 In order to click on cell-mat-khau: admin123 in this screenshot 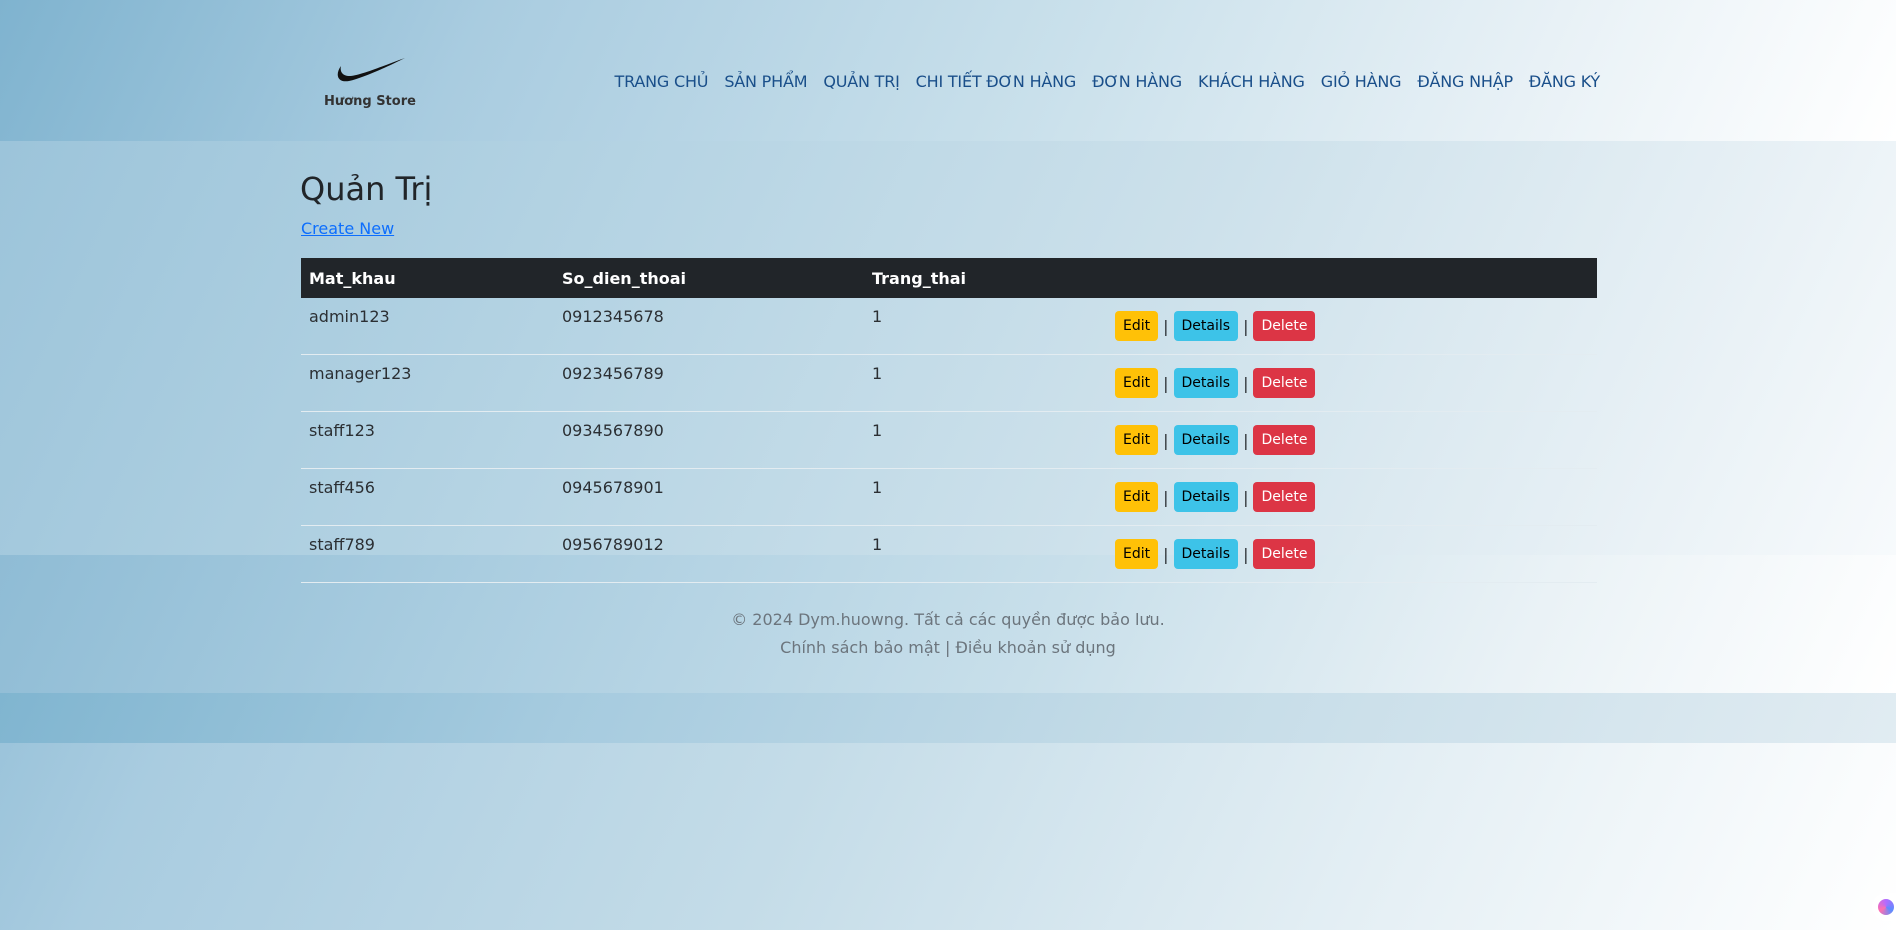, I will do `click(427, 326)`.